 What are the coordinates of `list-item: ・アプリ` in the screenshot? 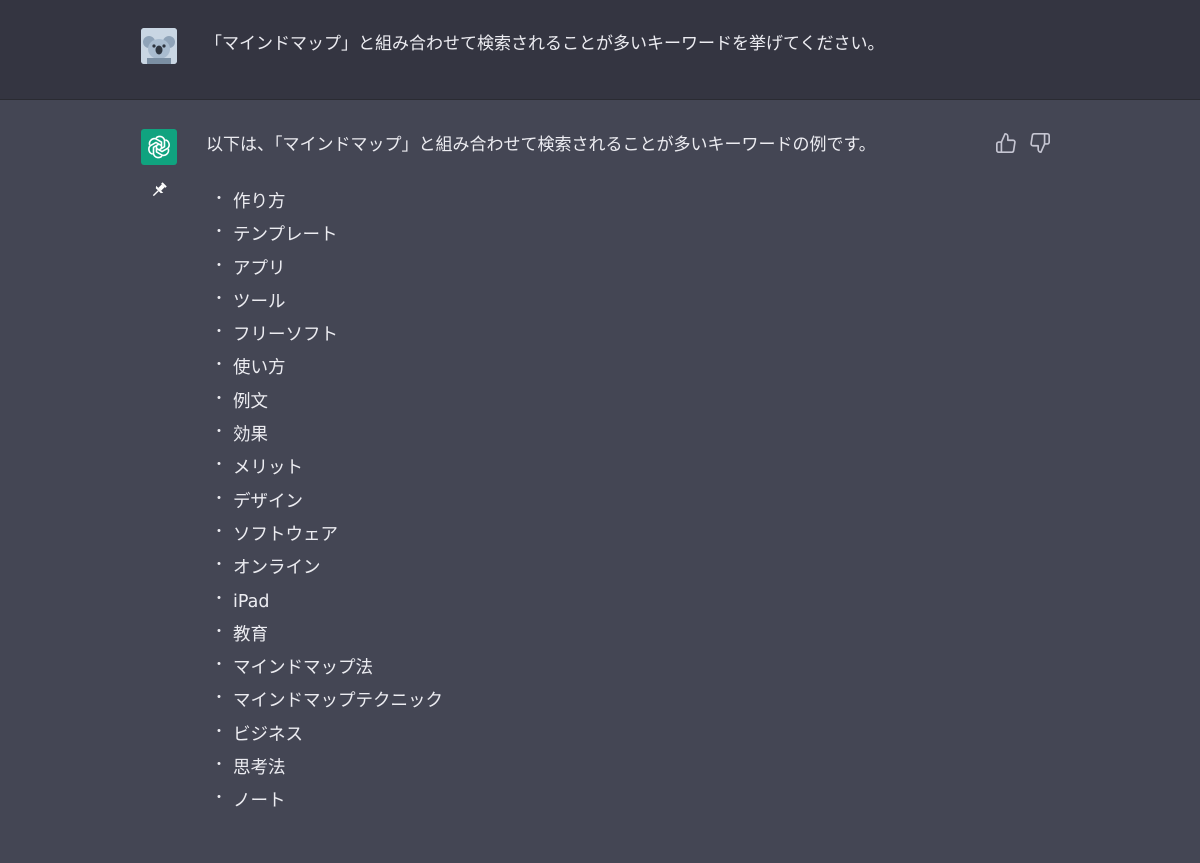 It's located at (326, 271).